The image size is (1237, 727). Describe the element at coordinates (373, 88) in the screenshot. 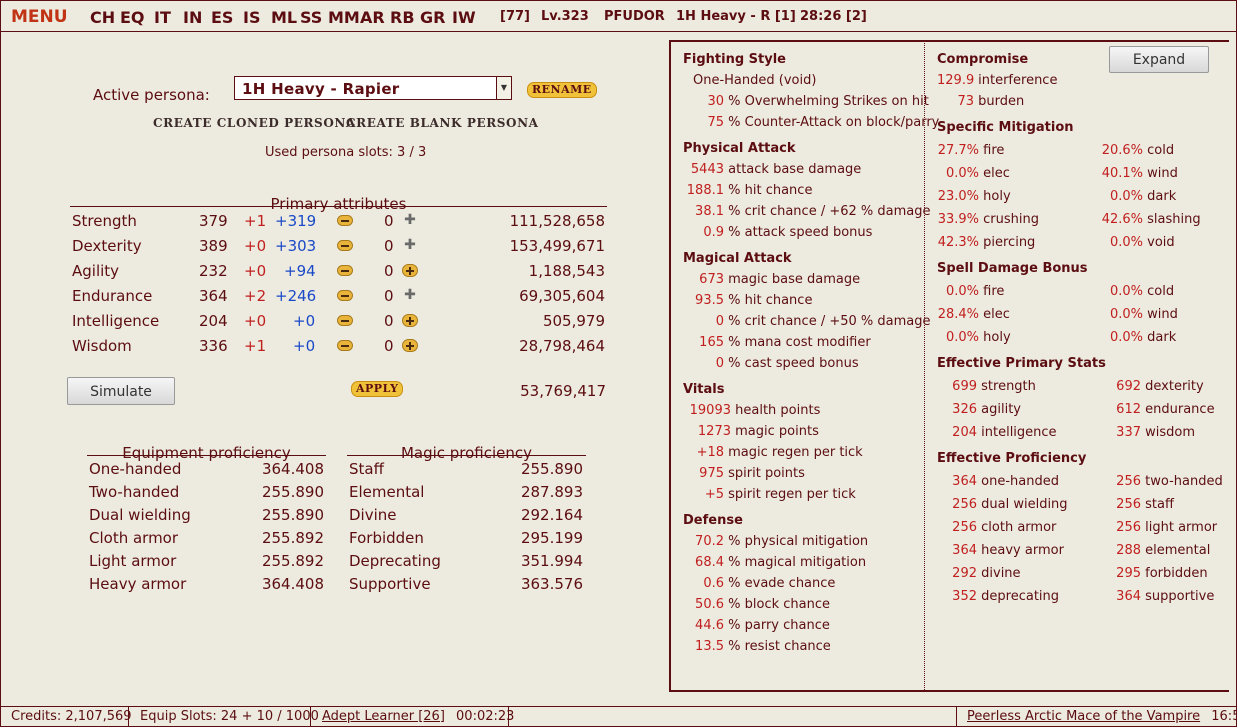

I see `persona-select: 1H Heavy - Rapier ▼` at that location.